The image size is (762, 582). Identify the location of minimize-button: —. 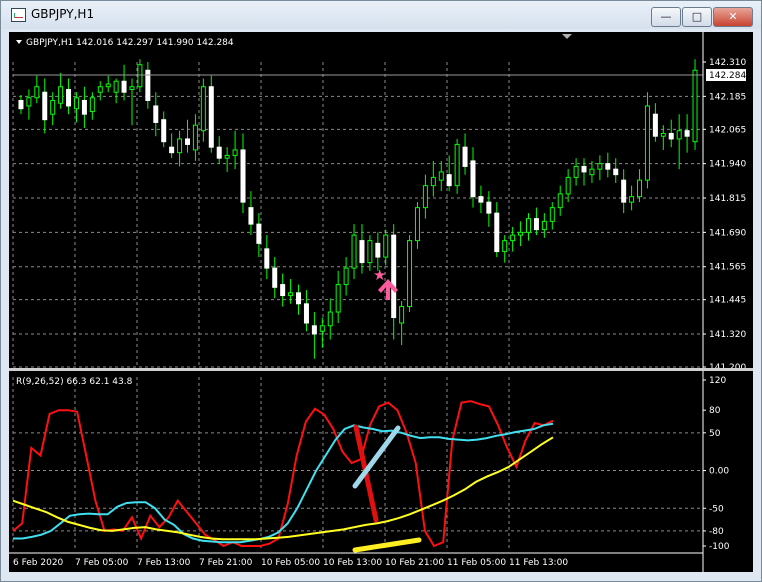
(666, 17).